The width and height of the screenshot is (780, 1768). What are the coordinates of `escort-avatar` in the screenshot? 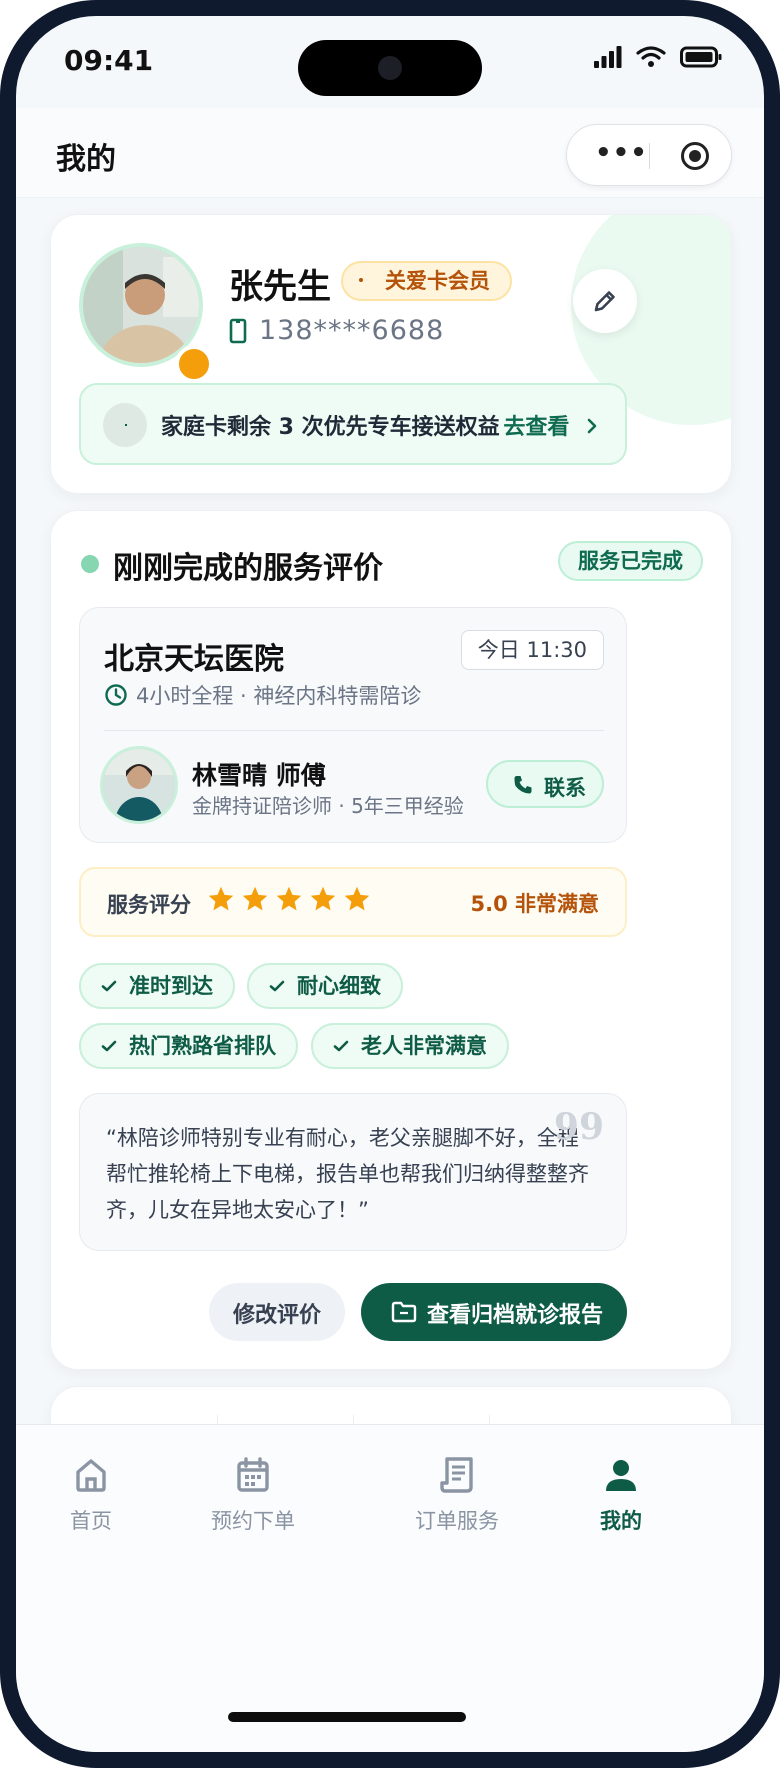 It's located at (139, 785).